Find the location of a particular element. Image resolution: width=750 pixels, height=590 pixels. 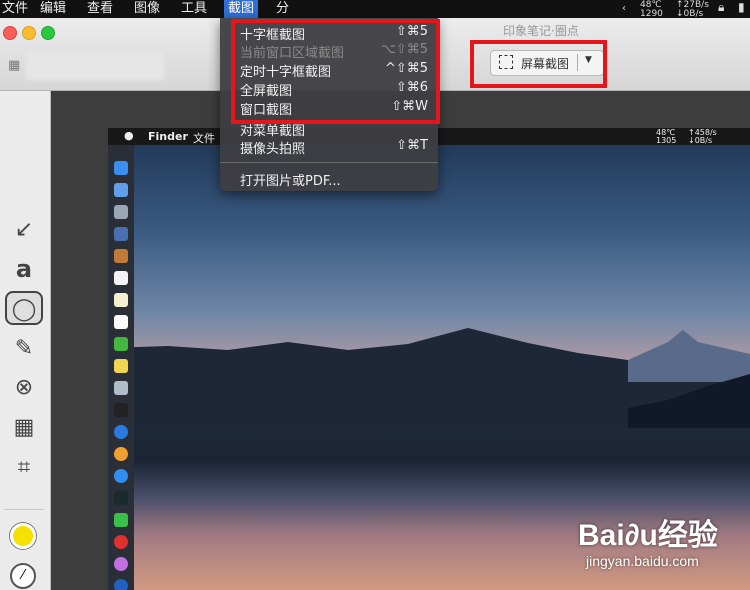

menu-view: 查看 is located at coordinates (100, 9).